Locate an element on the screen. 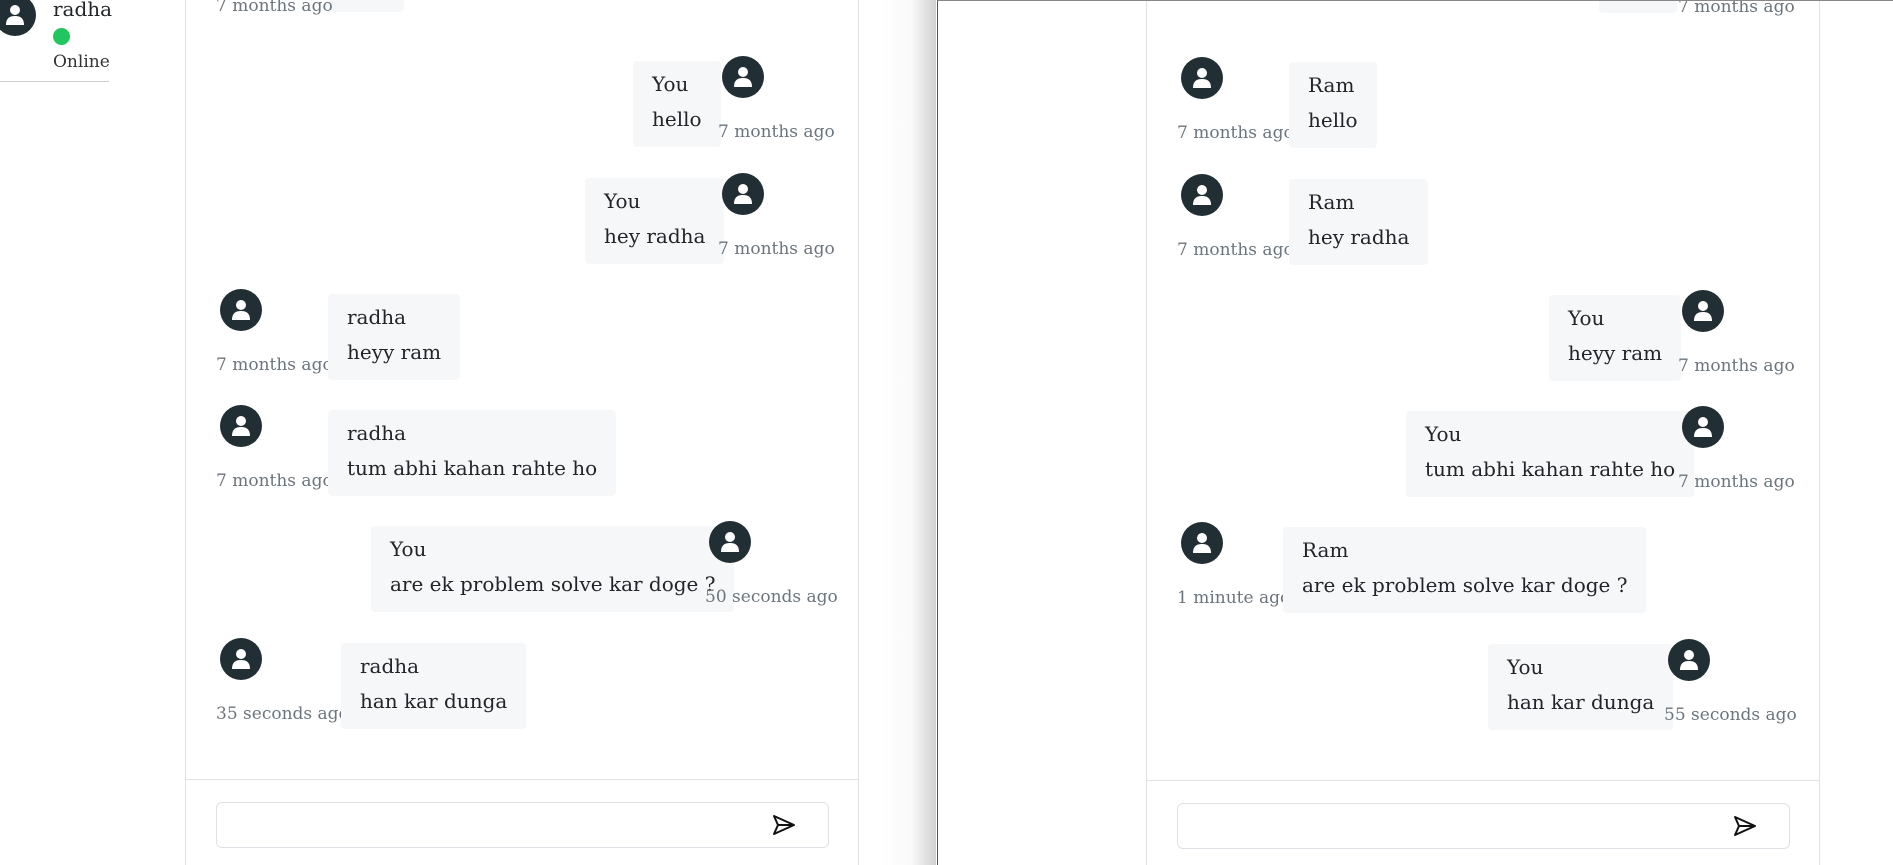 This screenshot has width=1893, height=865. contact-list-item-radha: radha Online is located at coordinates (56, 41).